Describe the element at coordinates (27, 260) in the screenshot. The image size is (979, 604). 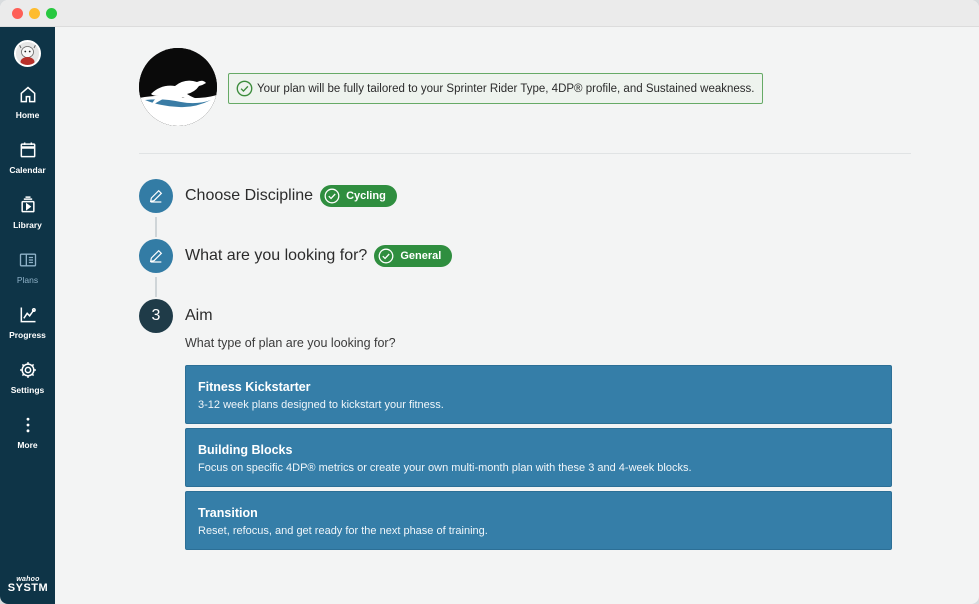
I see `plans-icon` at that location.